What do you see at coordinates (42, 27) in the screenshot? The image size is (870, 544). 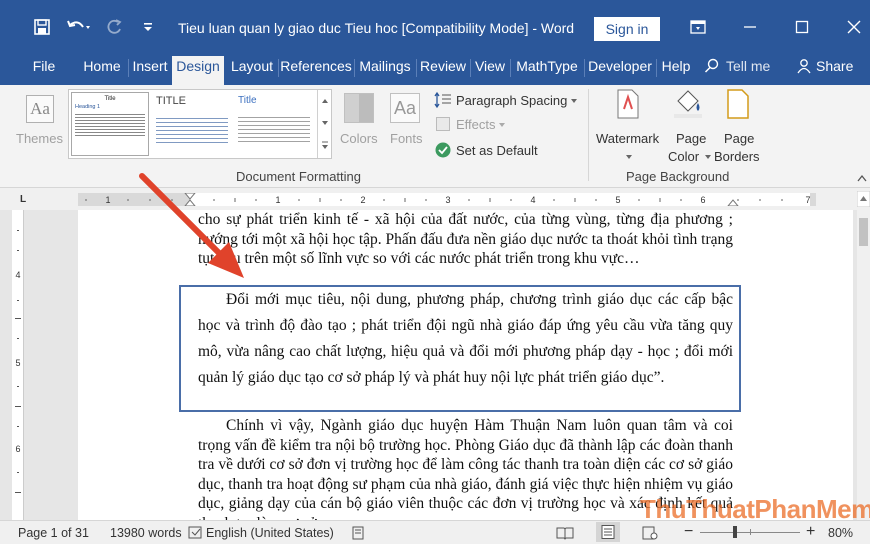 I see `save-icon` at bounding box center [42, 27].